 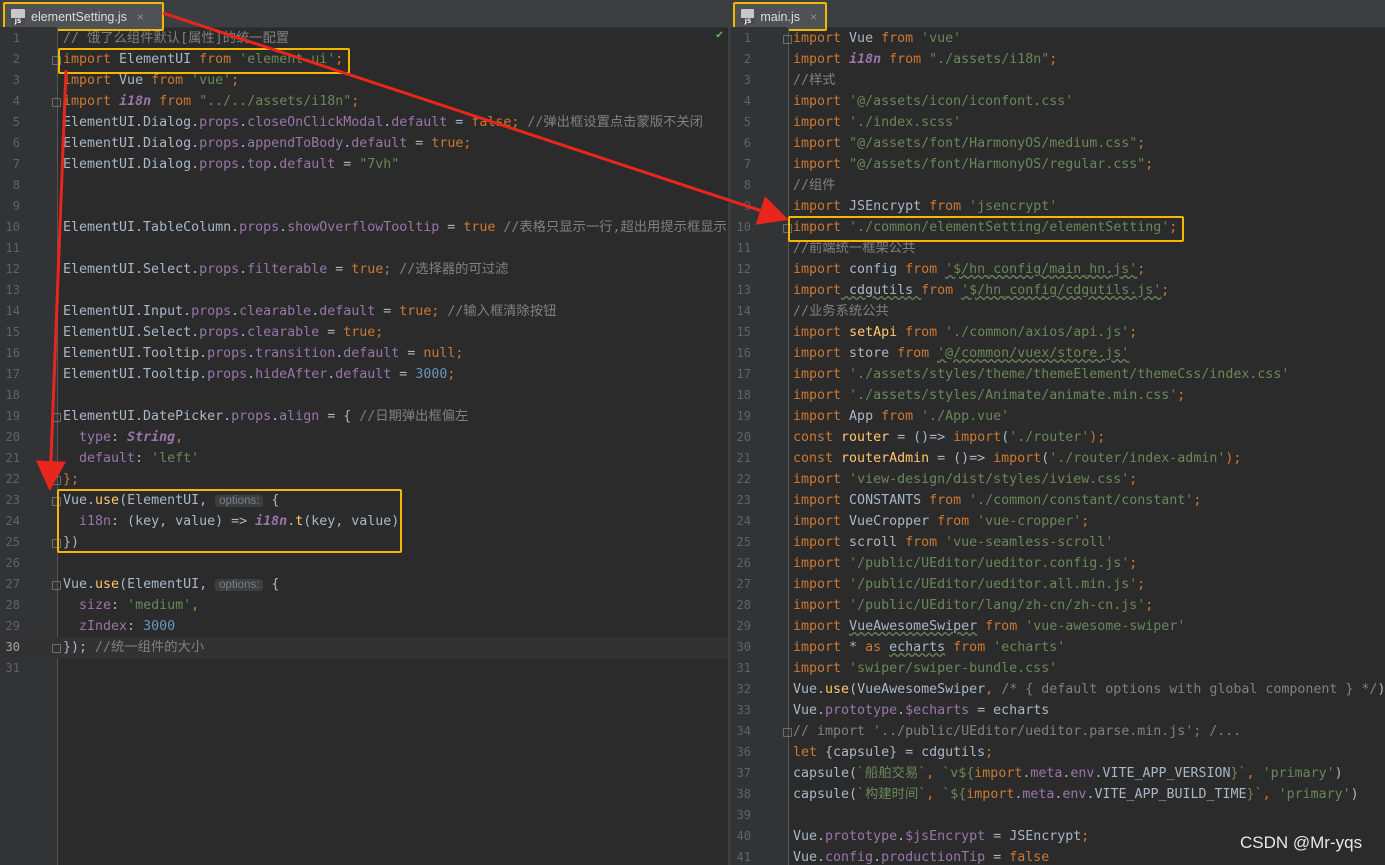 What do you see at coordinates (1301, 842) in the screenshot?
I see `watermark: CSDN @Mr-yqs` at bounding box center [1301, 842].